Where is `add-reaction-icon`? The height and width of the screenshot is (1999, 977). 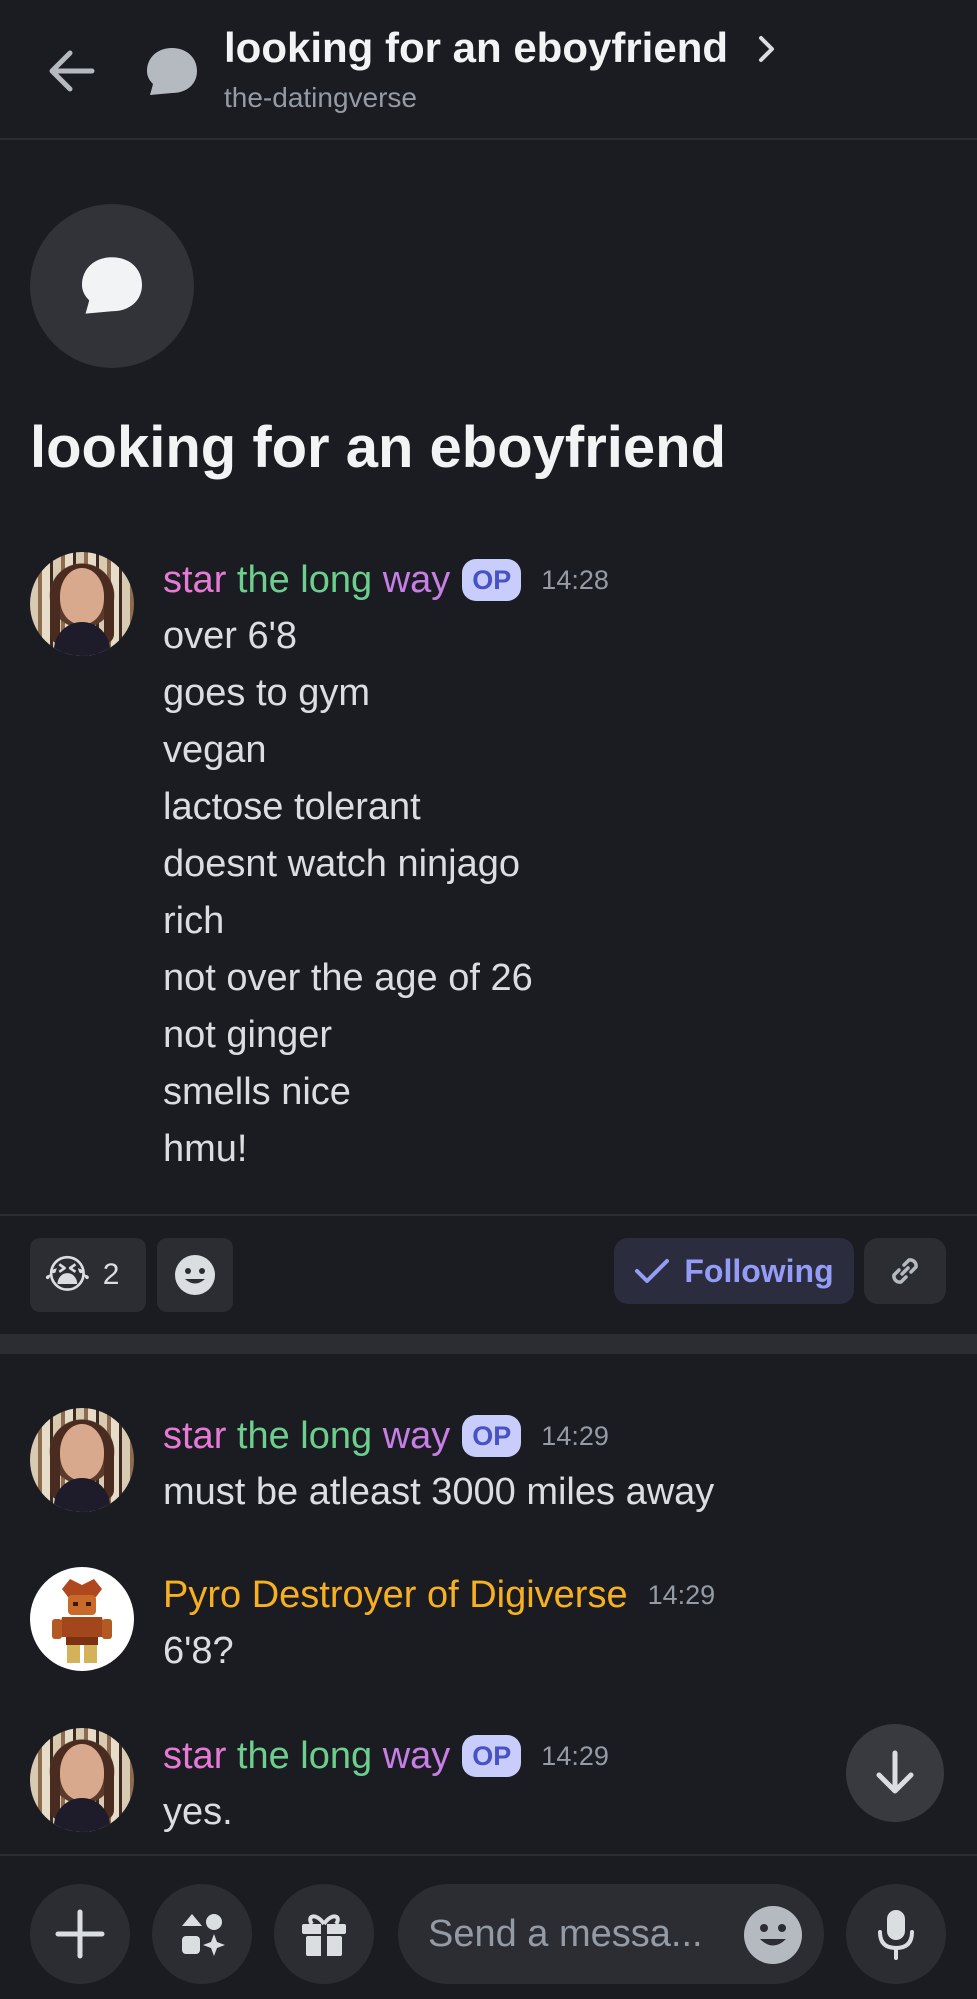 add-reaction-icon is located at coordinates (195, 1275).